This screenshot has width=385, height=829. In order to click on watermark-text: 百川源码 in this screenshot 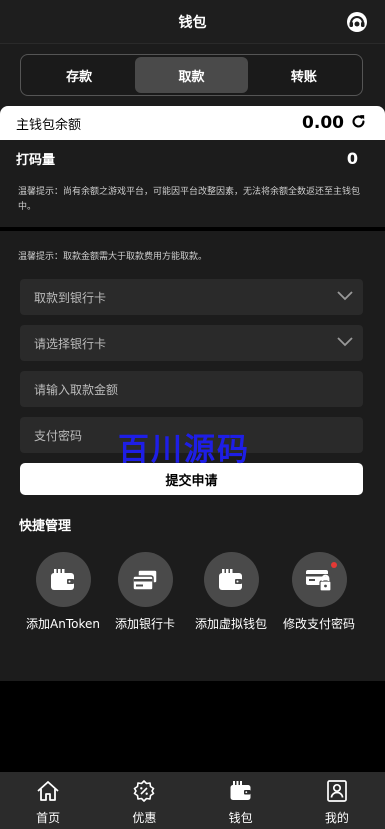, I will do `click(184, 450)`.